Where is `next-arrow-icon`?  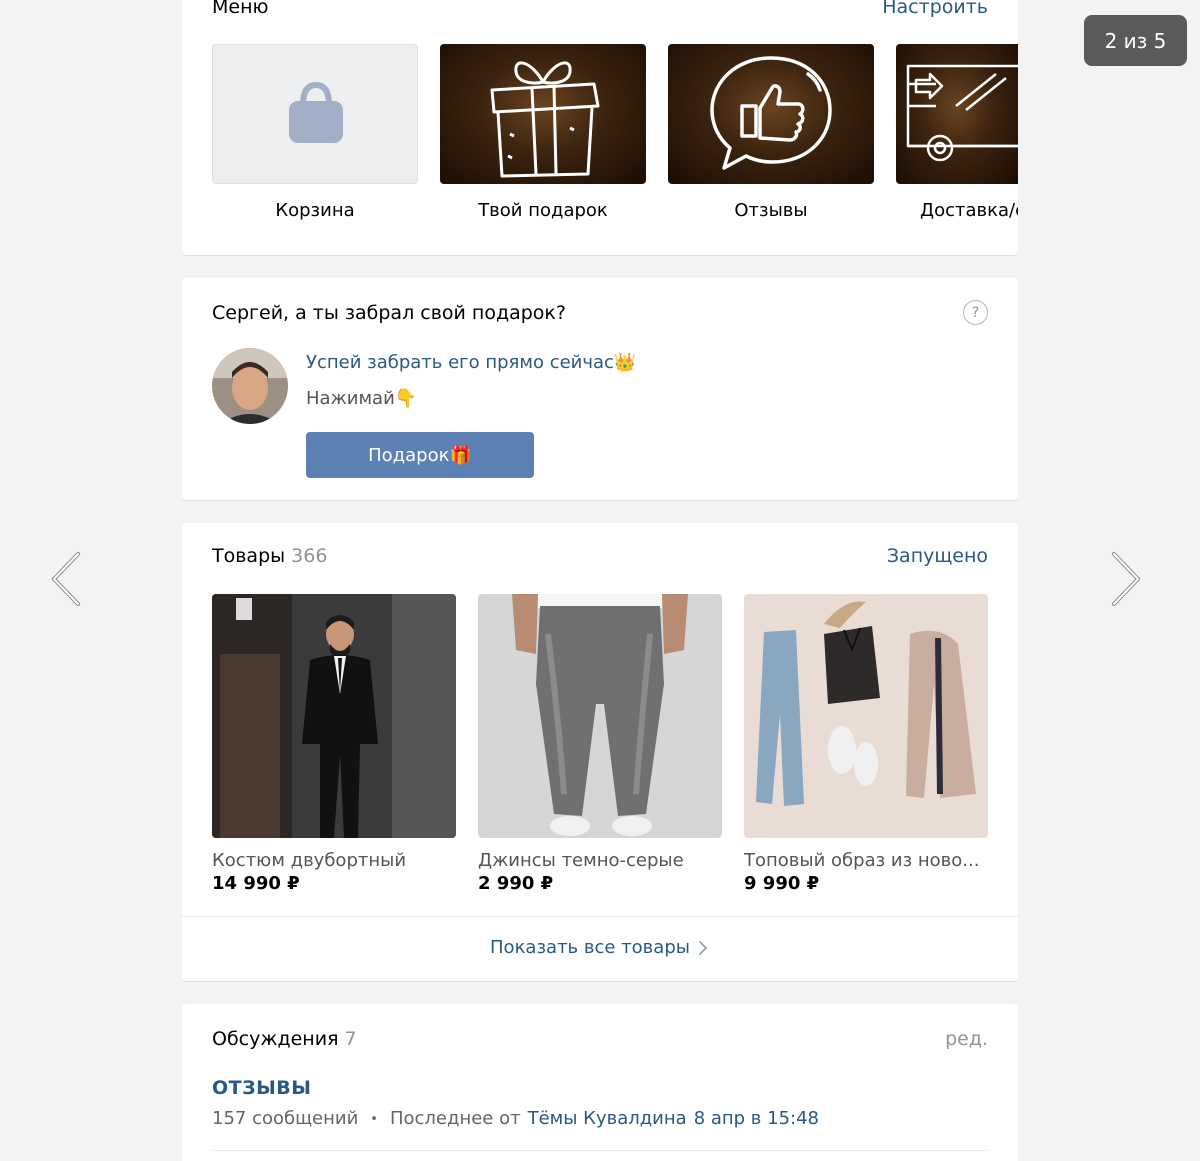
next-arrow-icon is located at coordinates (1127, 579).